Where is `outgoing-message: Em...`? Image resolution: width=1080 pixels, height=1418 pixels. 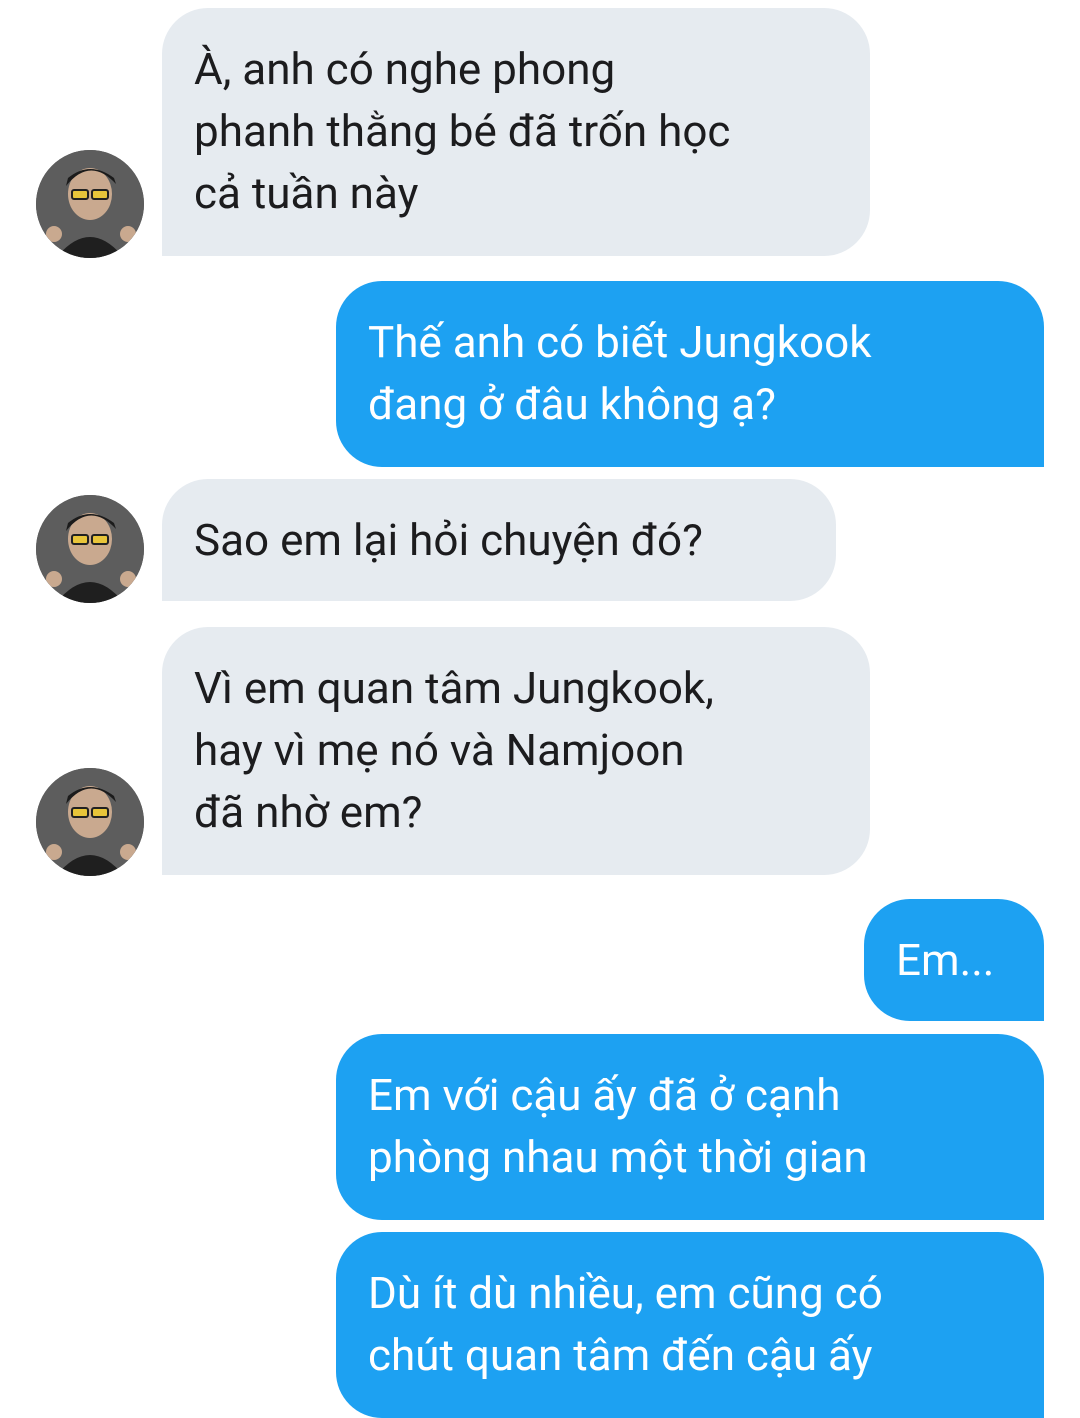 outgoing-message: Em... is located at coordinates (954, 960).